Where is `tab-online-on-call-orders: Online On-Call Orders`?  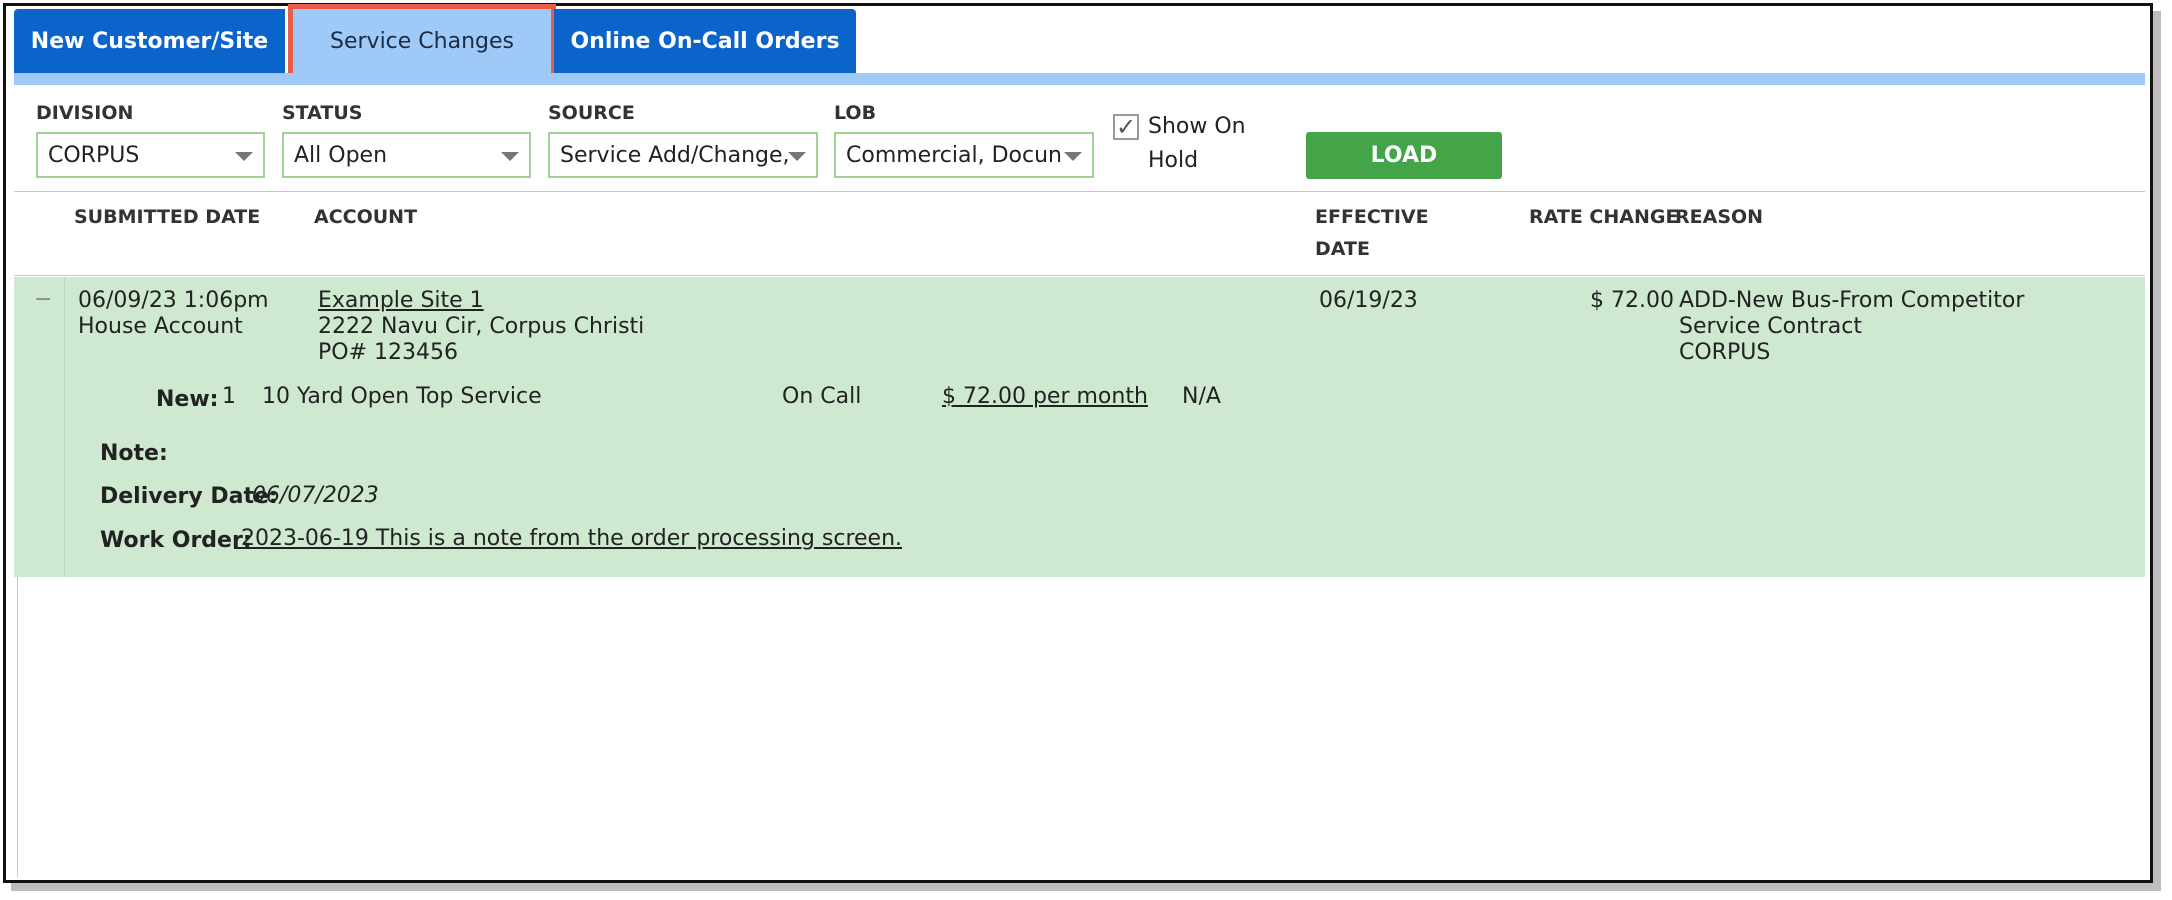
tab-online-on-call-orders: Online On-Call Orders is located at coordinates (705, 41).